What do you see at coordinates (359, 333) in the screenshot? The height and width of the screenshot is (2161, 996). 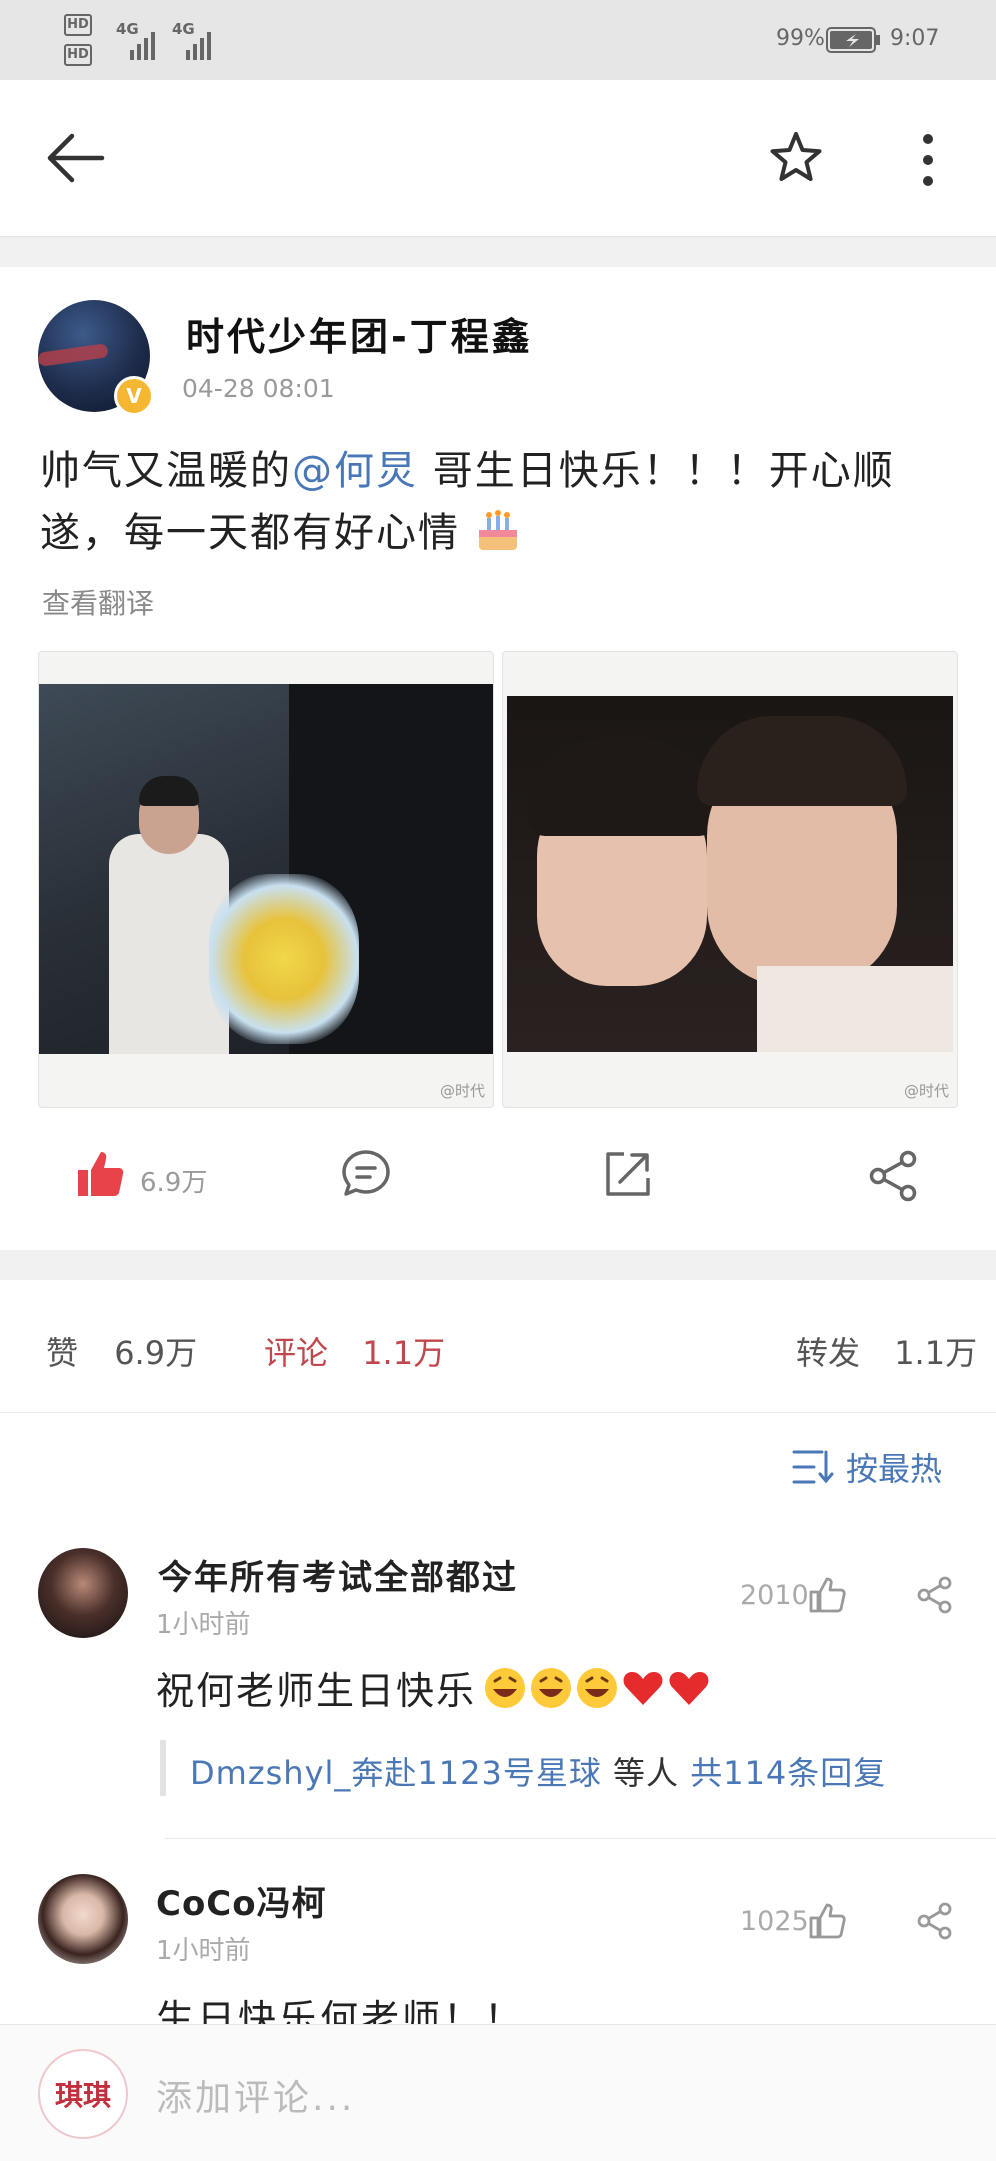 I see `author-name: 时代少年团-丁程鑫` at bounding box center [359, 333].